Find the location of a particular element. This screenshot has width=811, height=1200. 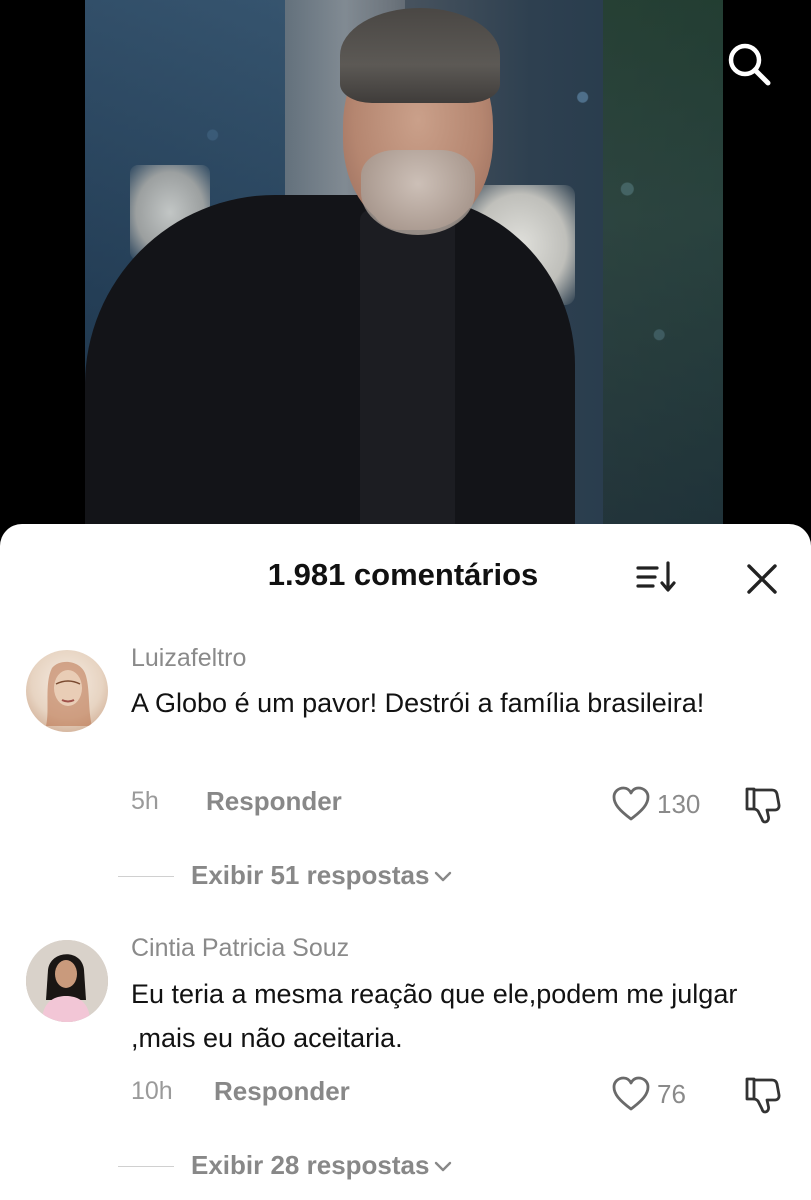

sort-button is located at coordinates (657, 578).